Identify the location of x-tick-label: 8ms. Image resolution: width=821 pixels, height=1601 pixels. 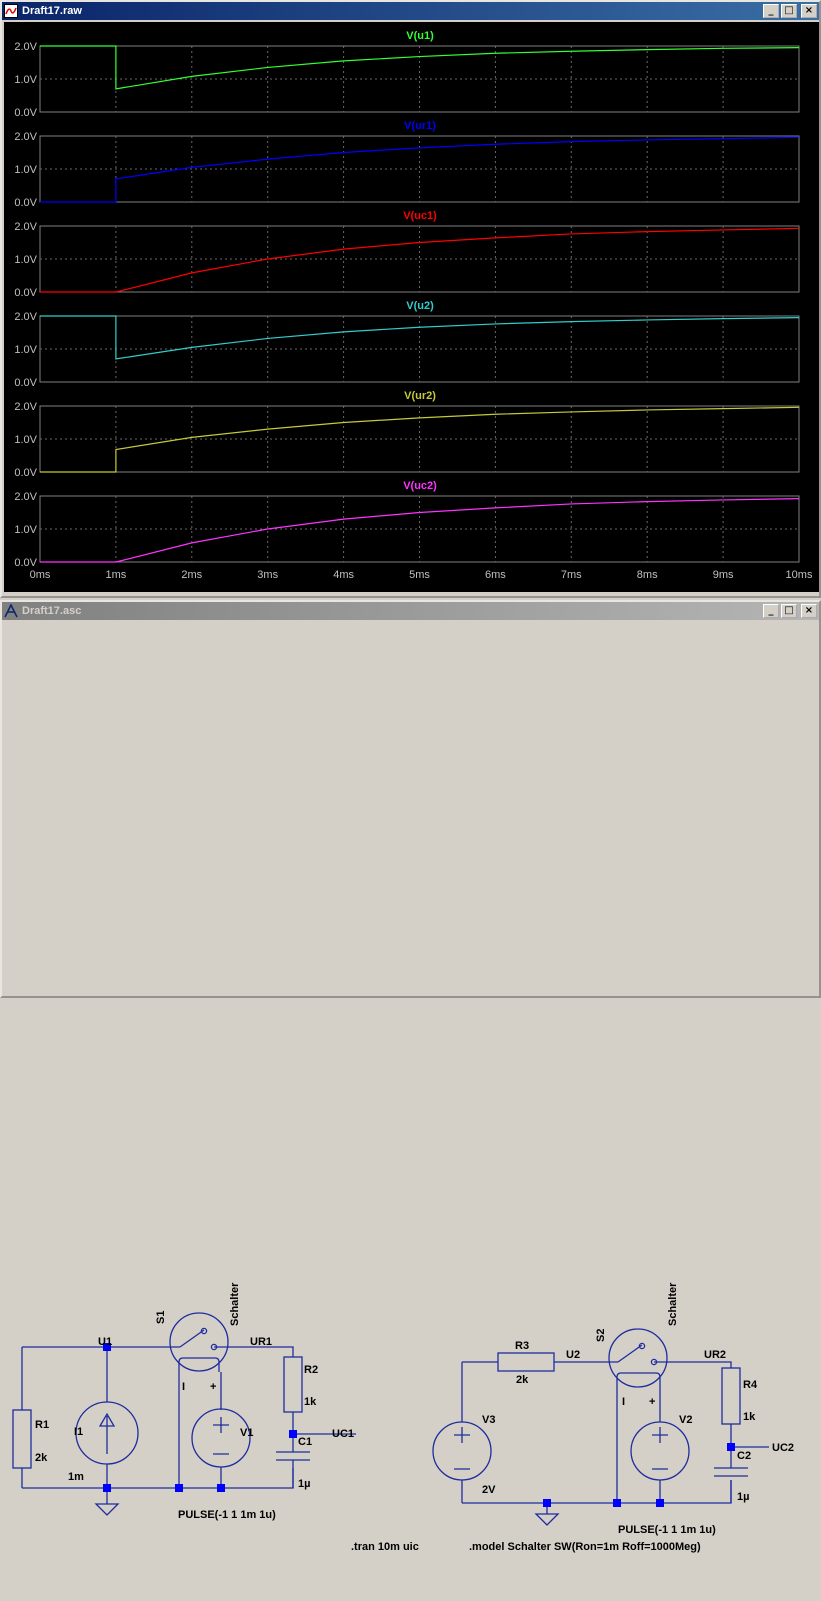
(647, 575).